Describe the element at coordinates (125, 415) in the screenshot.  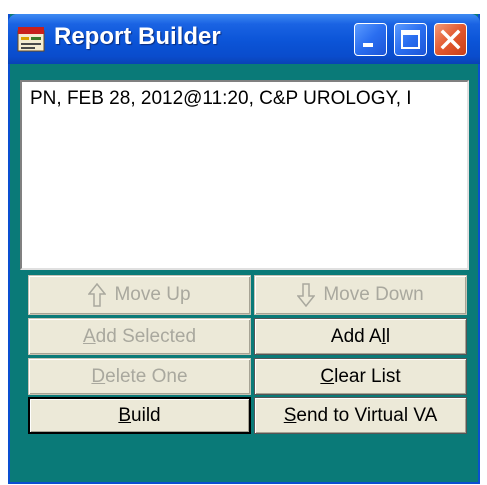
I see `build-mnemonic: B` at that location.